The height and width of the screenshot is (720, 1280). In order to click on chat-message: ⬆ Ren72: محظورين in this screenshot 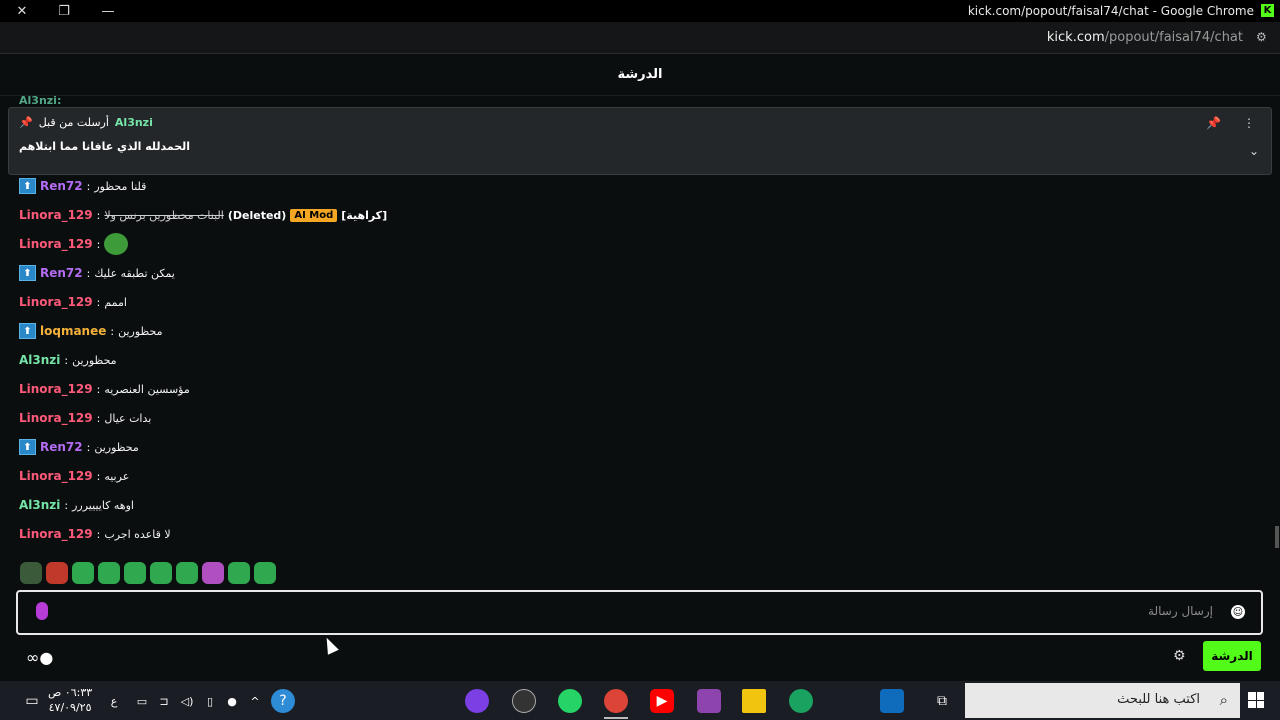, I will do `click(79, 447)`.